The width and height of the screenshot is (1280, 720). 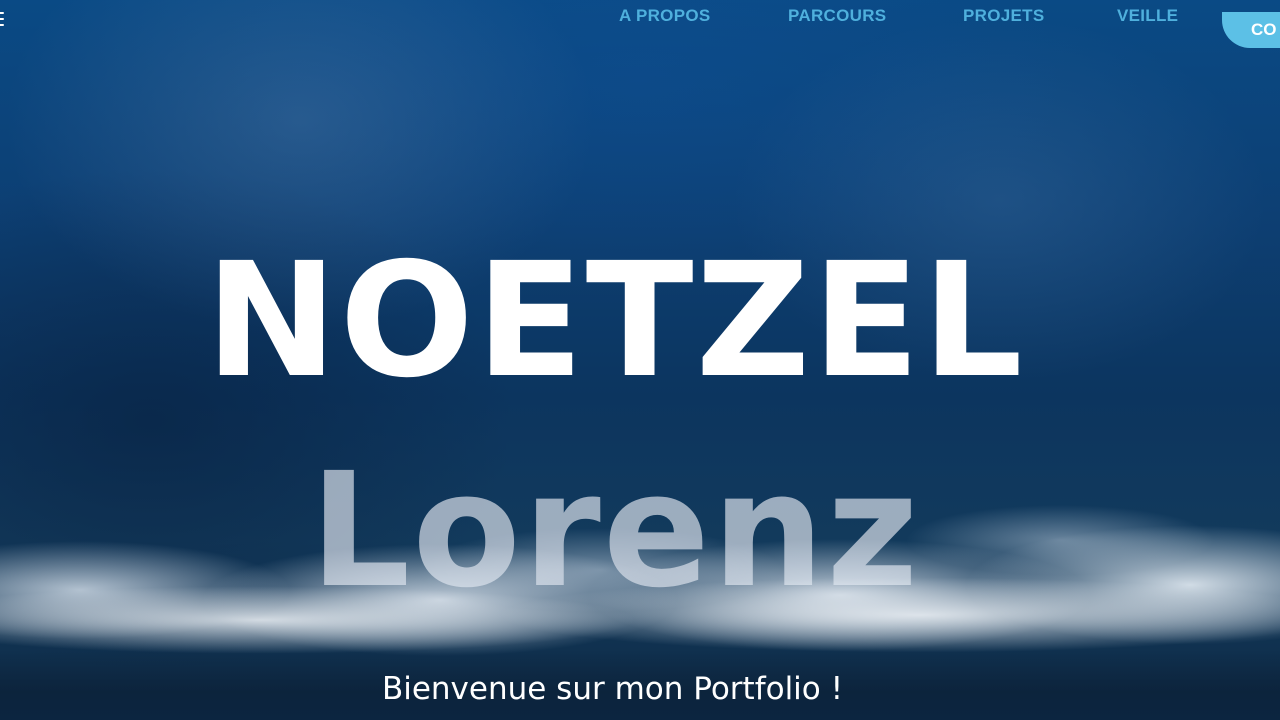 I want to click on contact-button: CO, so click(x=1251, y=30).